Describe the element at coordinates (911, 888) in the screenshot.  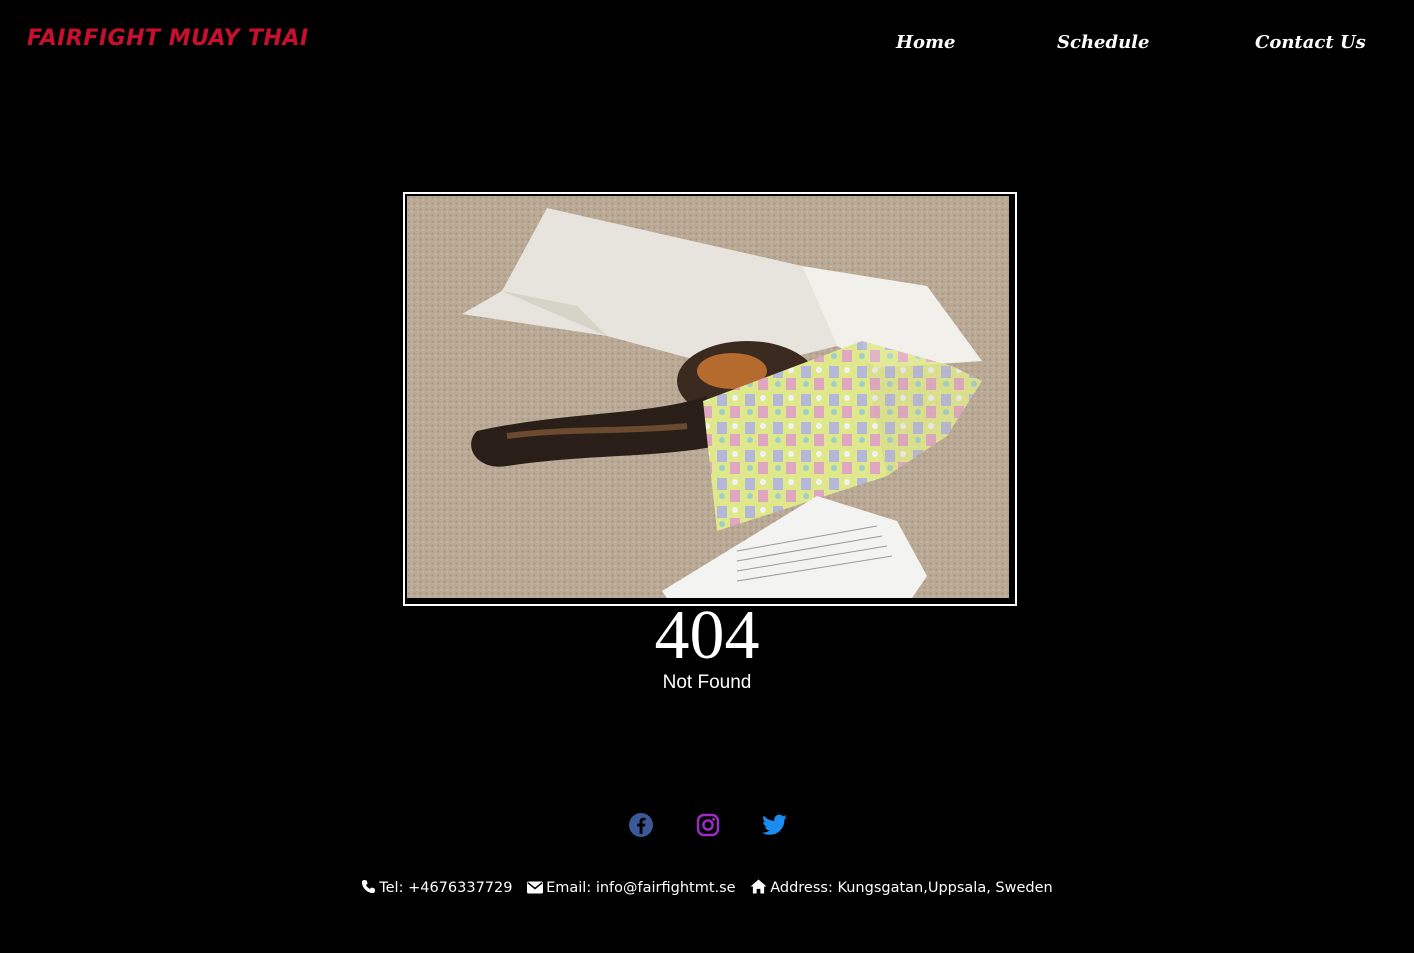
I see `address-text: Address: Kungsgatan,Uppsala, Sweden` at that location.